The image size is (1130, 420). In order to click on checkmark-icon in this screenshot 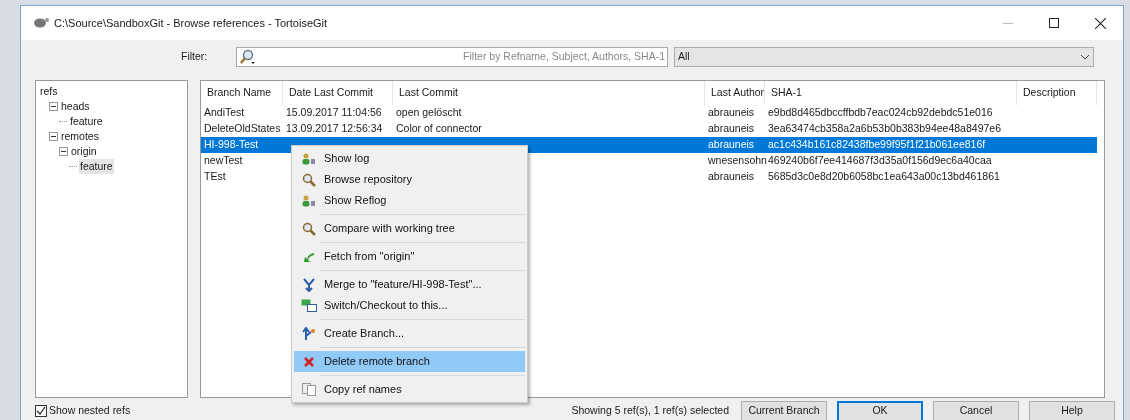, I will do `click(41, 411)`.